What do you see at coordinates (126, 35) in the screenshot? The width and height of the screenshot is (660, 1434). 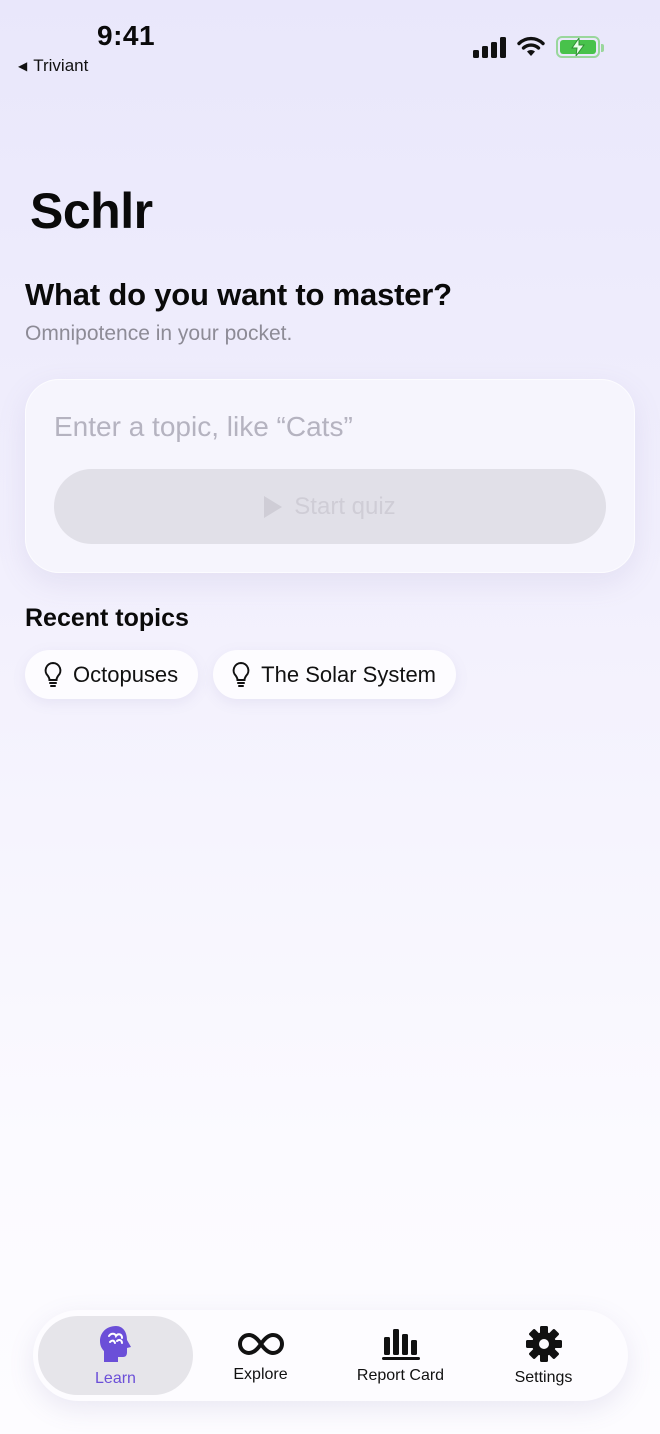 I see `status-time: 9:41` at bounding box center [126, 35].